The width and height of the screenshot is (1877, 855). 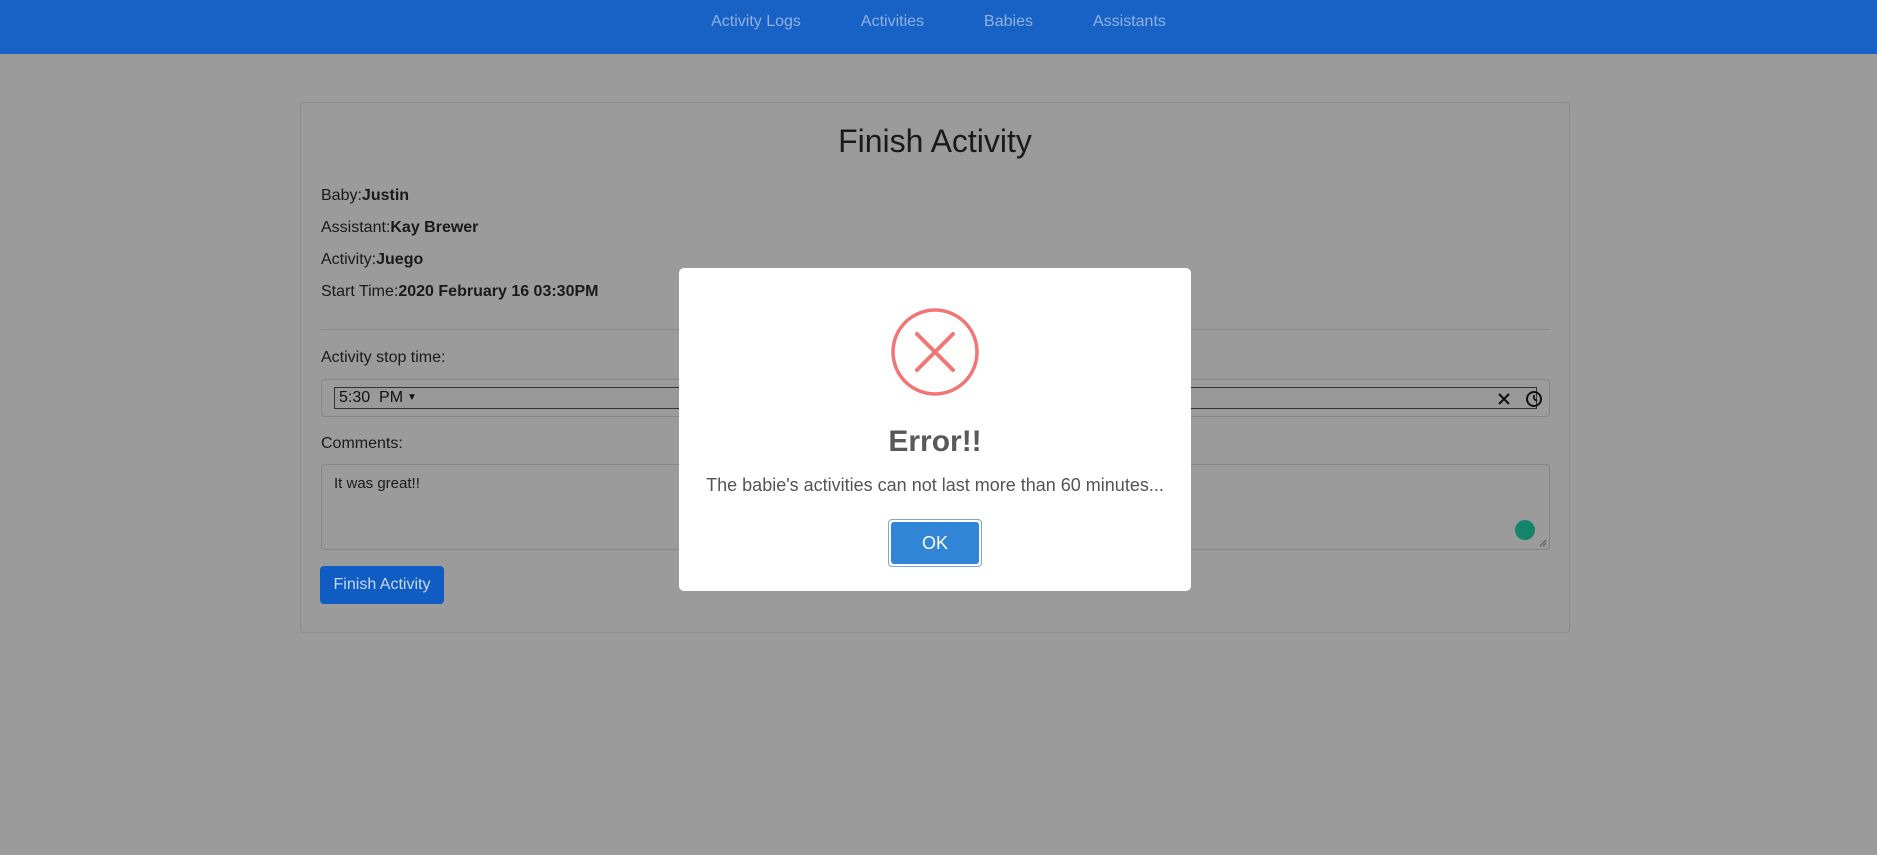 What do you see at coordinates (349, 259) in the screenshot?
I see `activity-label: Activity:` at bounding box center [349, 259].